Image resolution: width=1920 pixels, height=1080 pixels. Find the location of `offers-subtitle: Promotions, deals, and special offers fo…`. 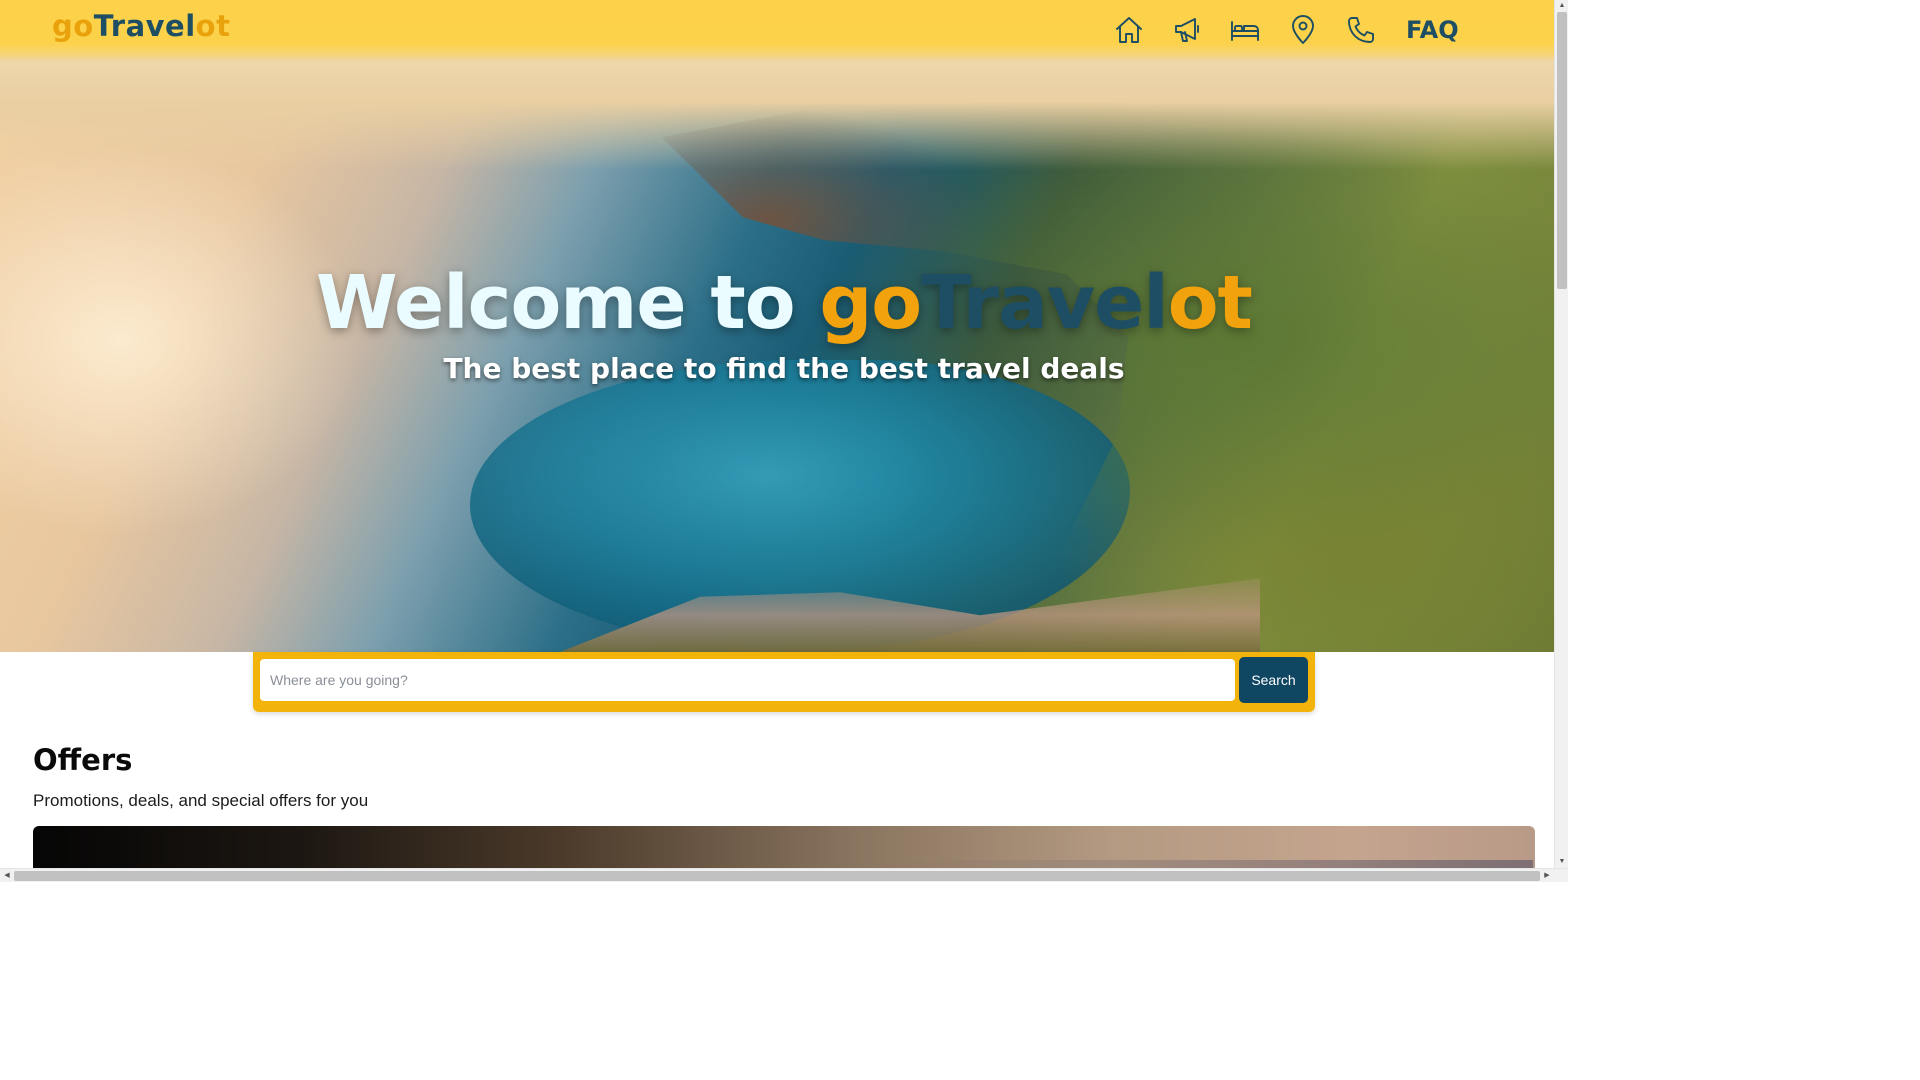

offers-subtitle: Promotions, deals, and special offers fo… is located at coordinates (201, 800).